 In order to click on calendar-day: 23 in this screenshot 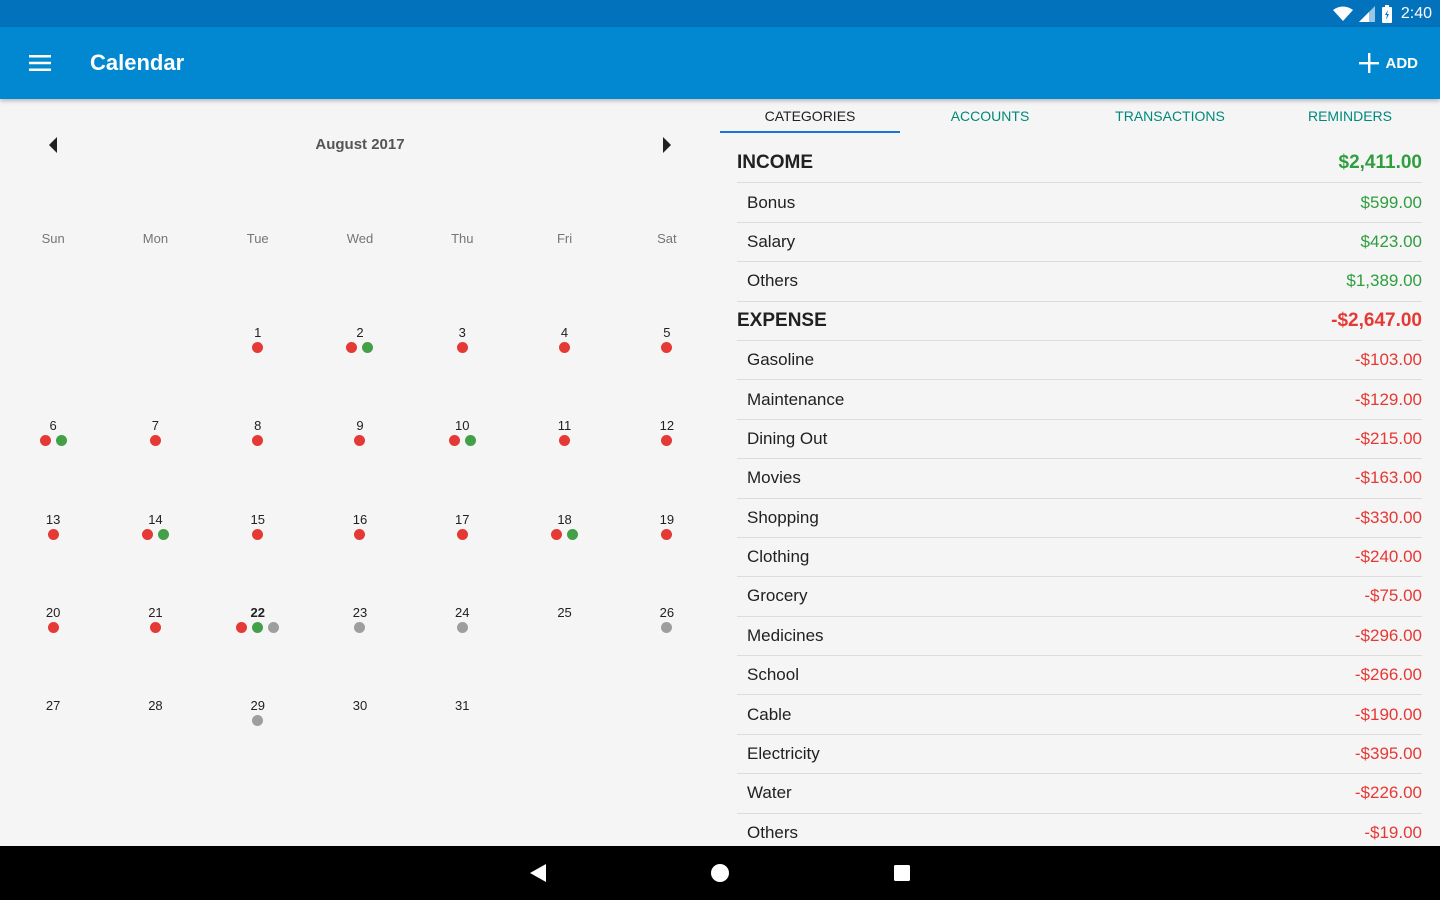, I will do `click(360, 645)`.